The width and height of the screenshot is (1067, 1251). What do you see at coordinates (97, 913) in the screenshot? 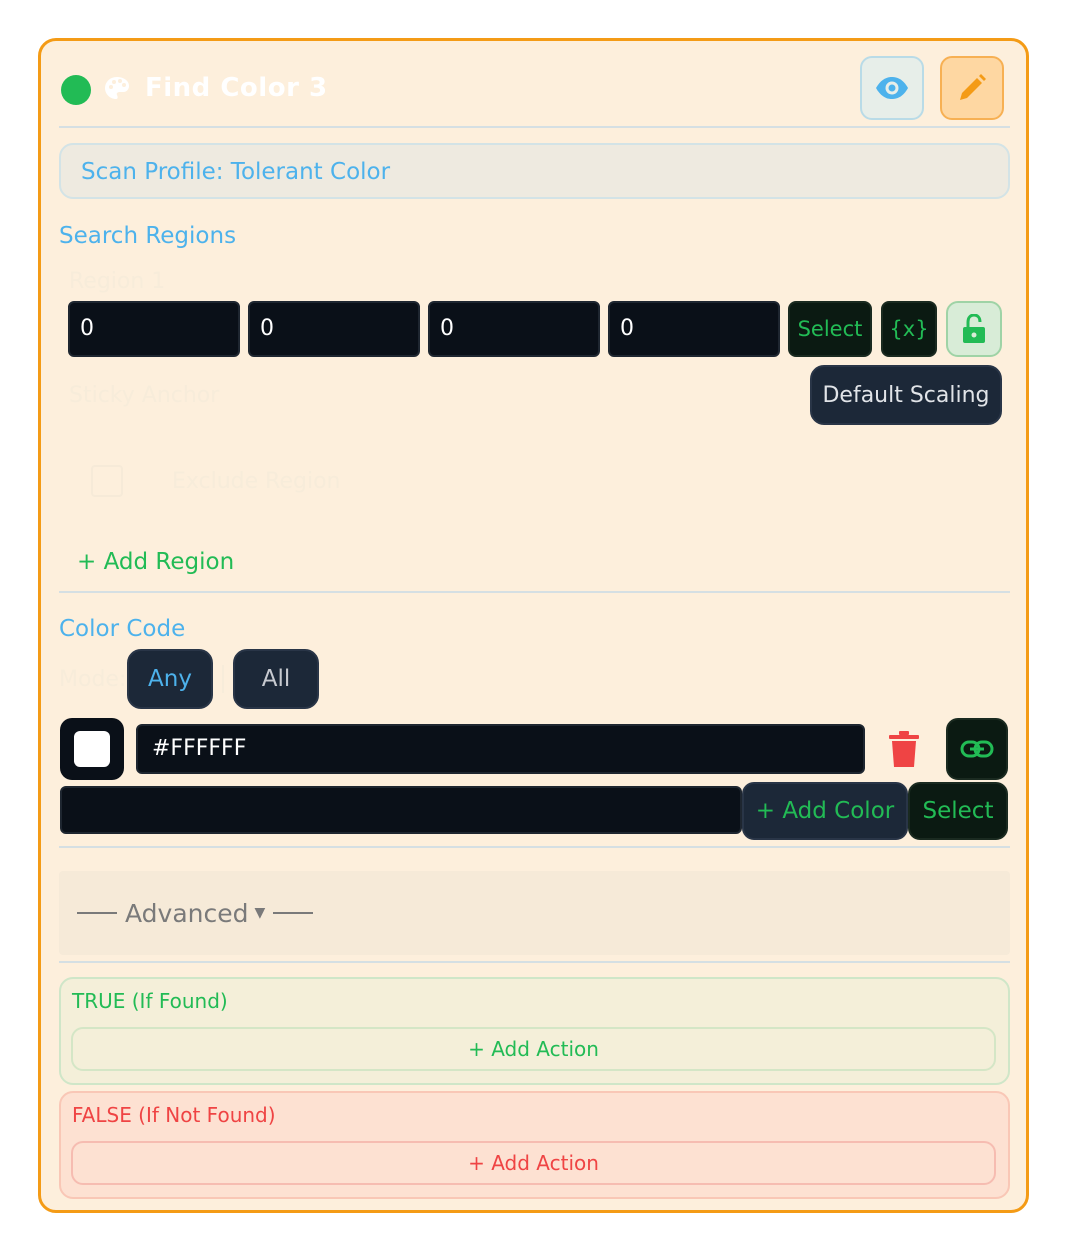
I see `advanced-line-left` at bounding box center [97, 913].